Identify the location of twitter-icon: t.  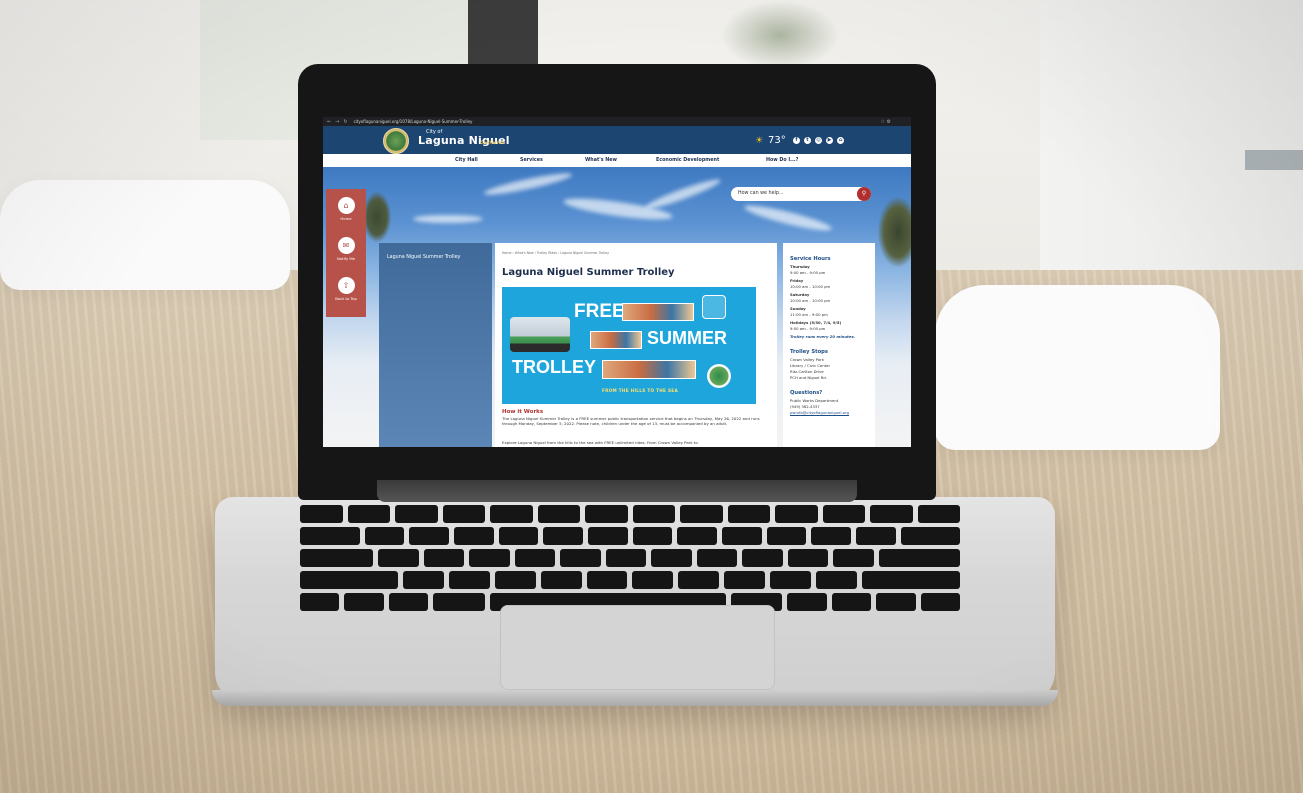
(807, 140).